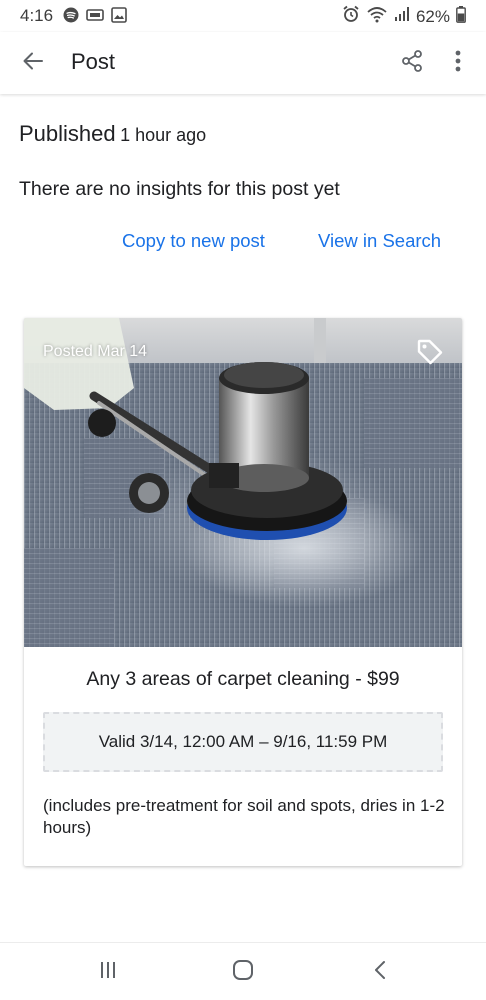 The image size is (486, 1000). Describe the element at coordinates (67, 133) in the screenshot. I see `published-label: Published` at that location.